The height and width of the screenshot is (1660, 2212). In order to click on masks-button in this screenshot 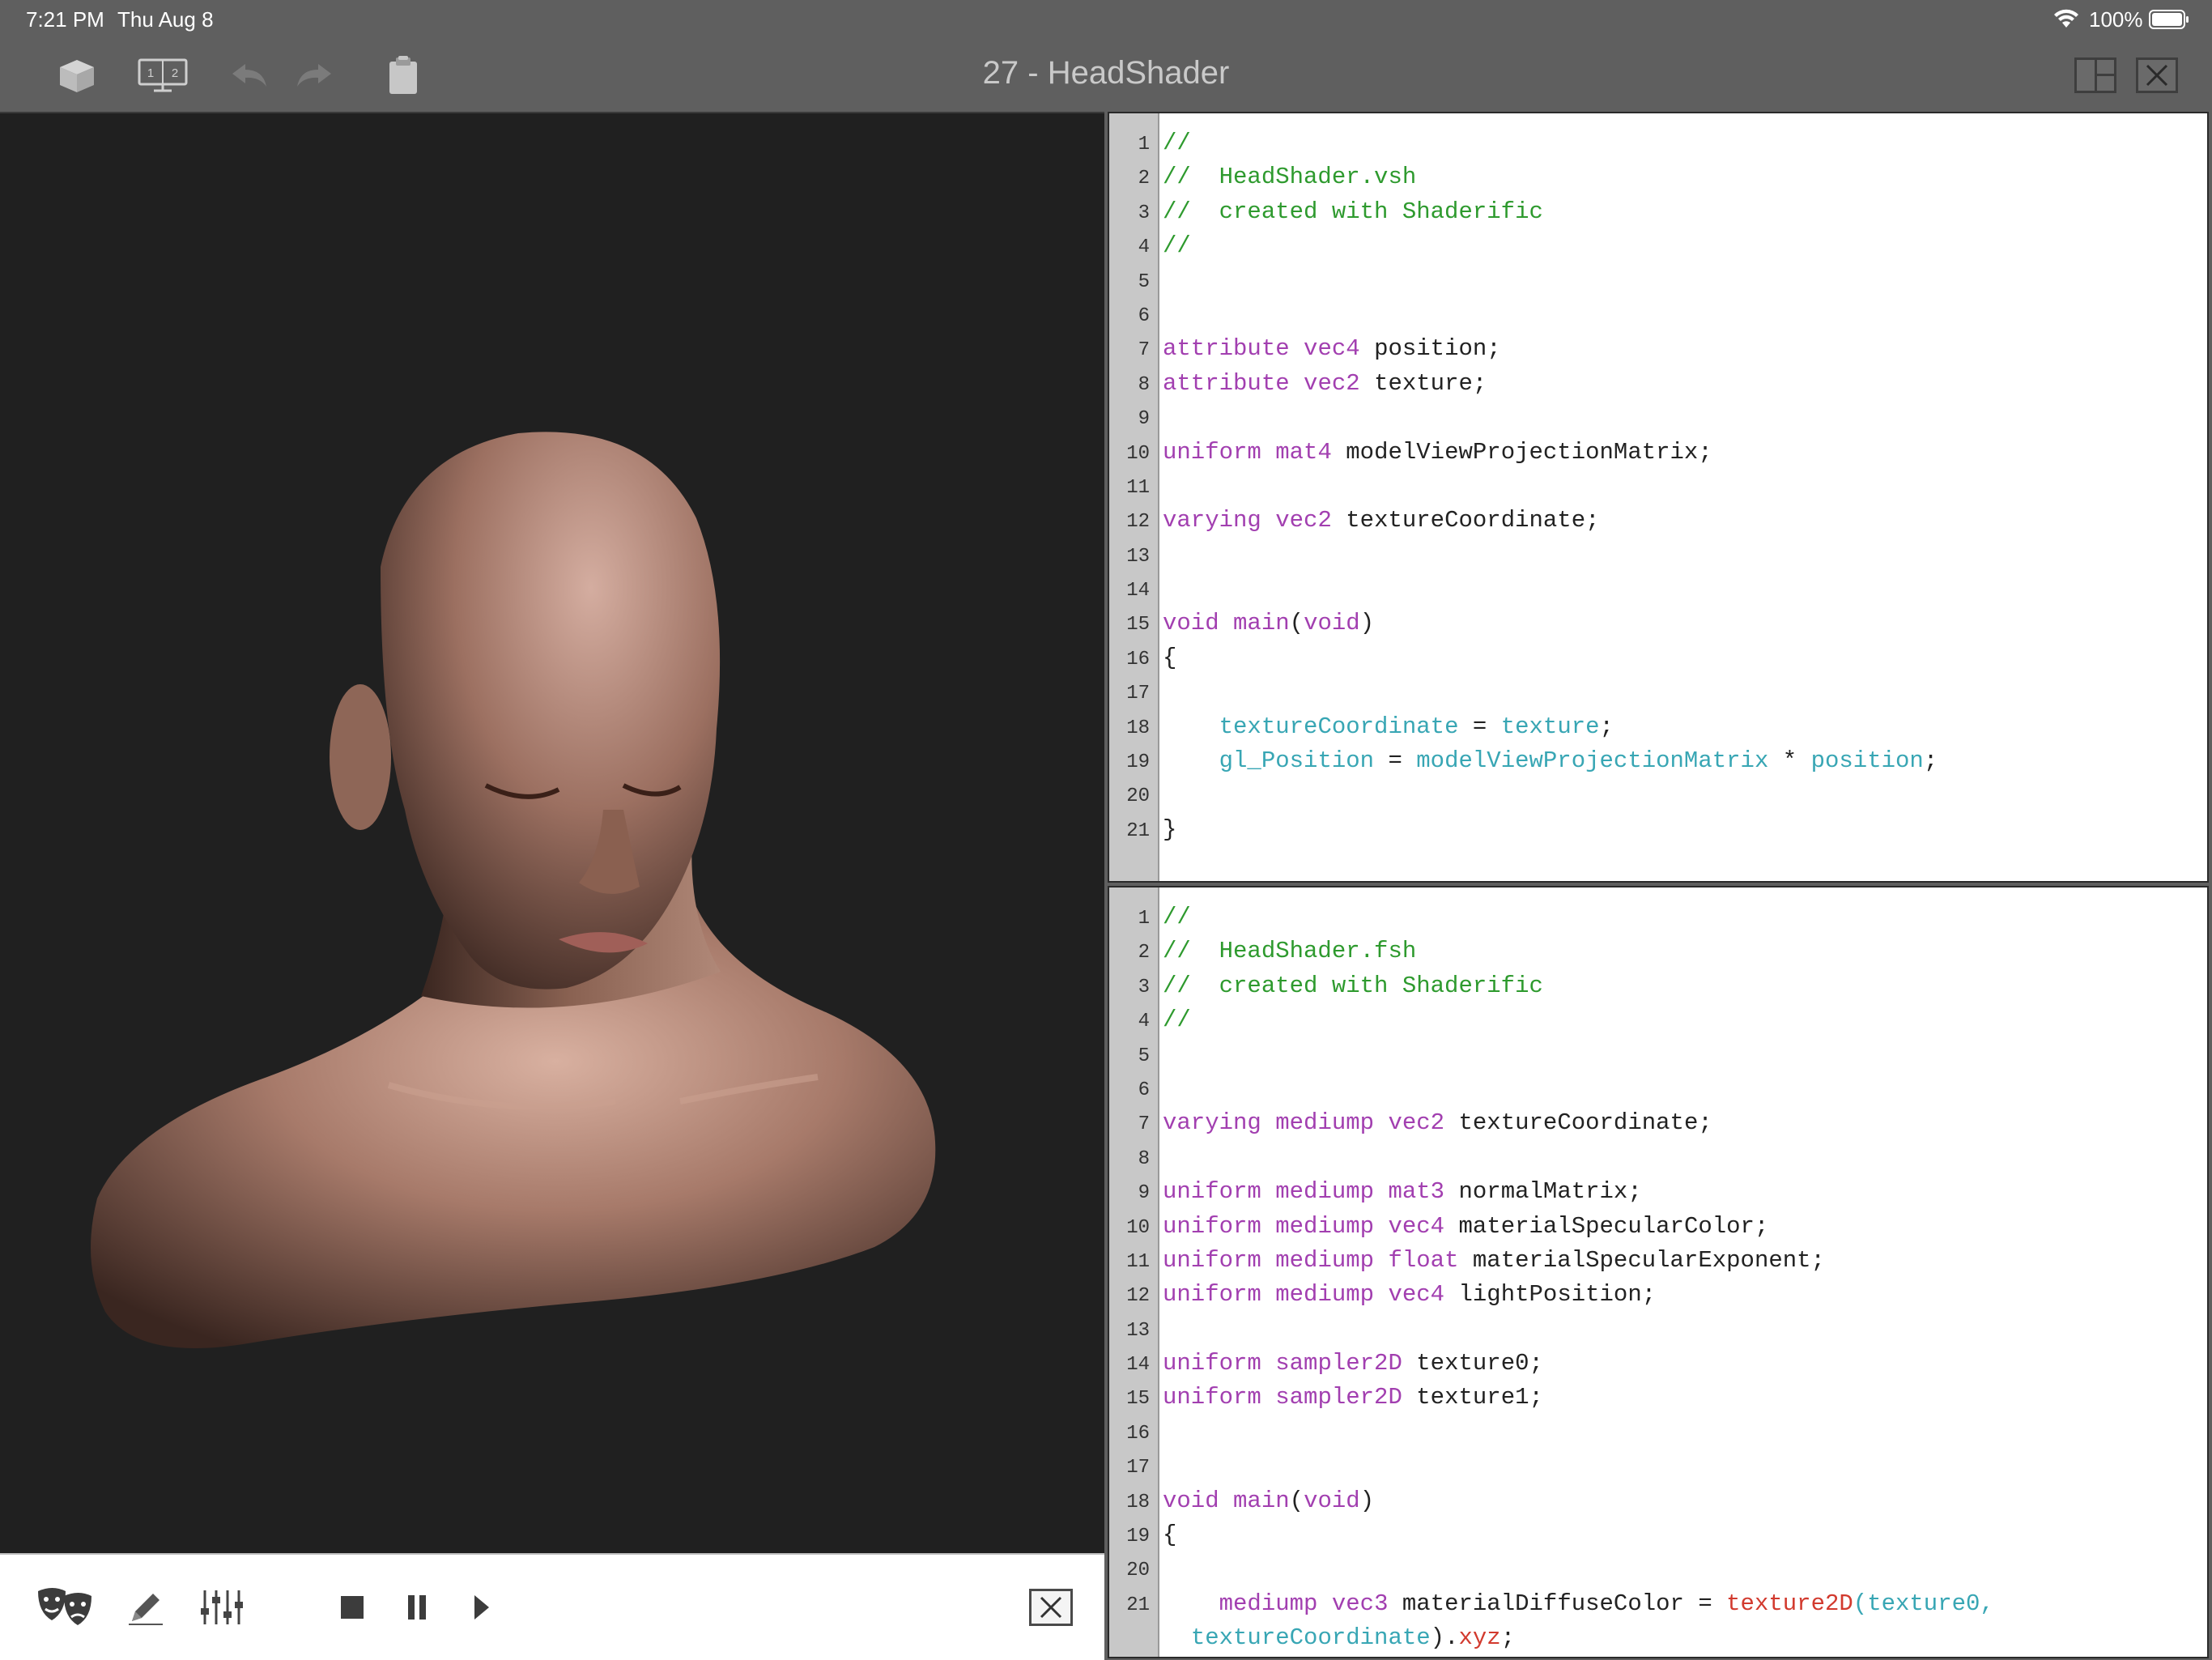, I will do `click(64, 1607)`.